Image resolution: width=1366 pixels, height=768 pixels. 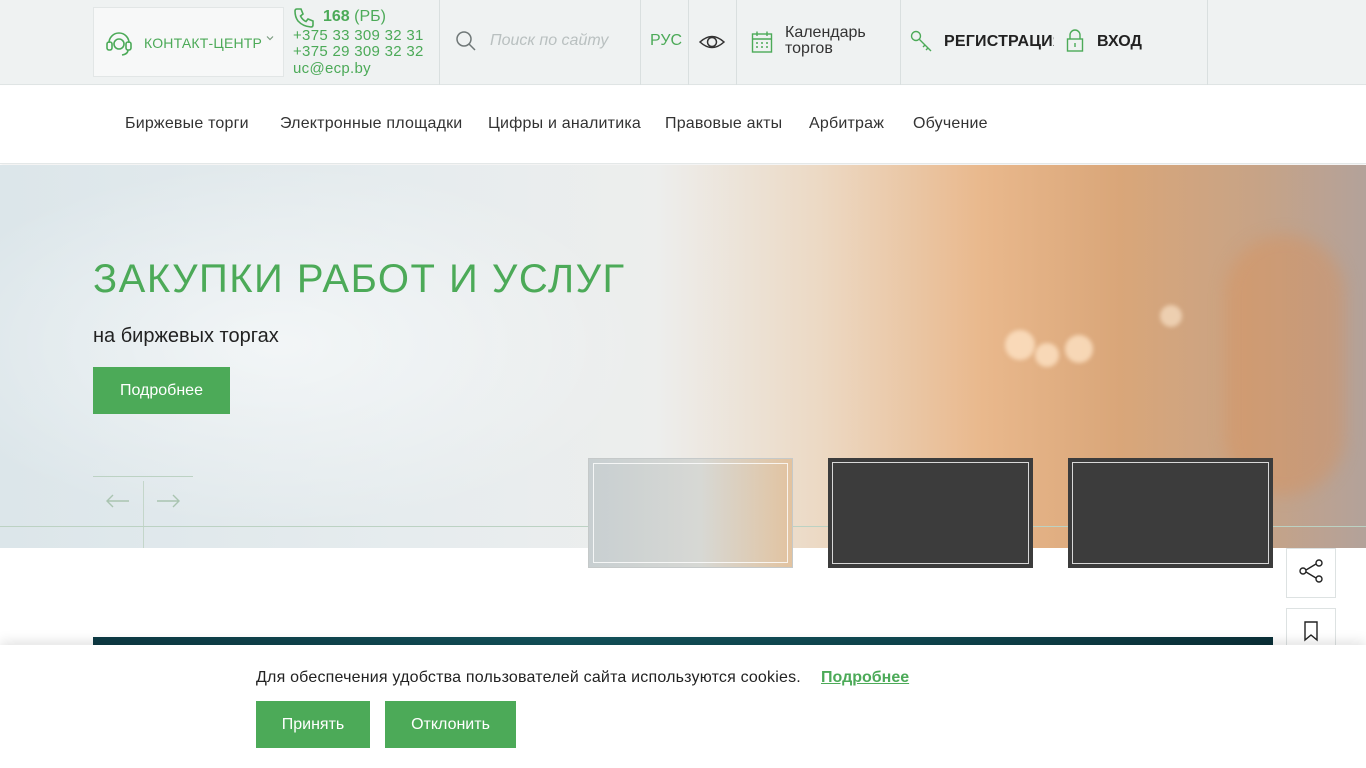 I want to click on arrow-right-icon, so click(x=168, y=501).